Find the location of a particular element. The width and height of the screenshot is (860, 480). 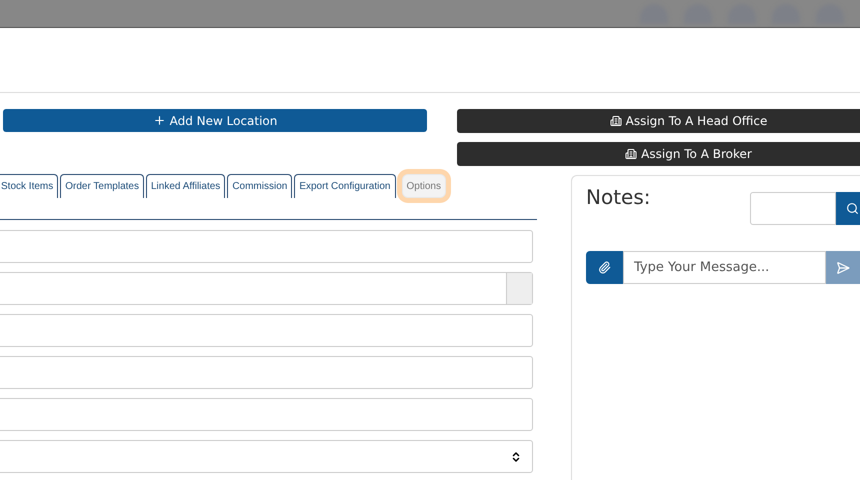

tab: Order Templates is located at coordinates (102, 186).